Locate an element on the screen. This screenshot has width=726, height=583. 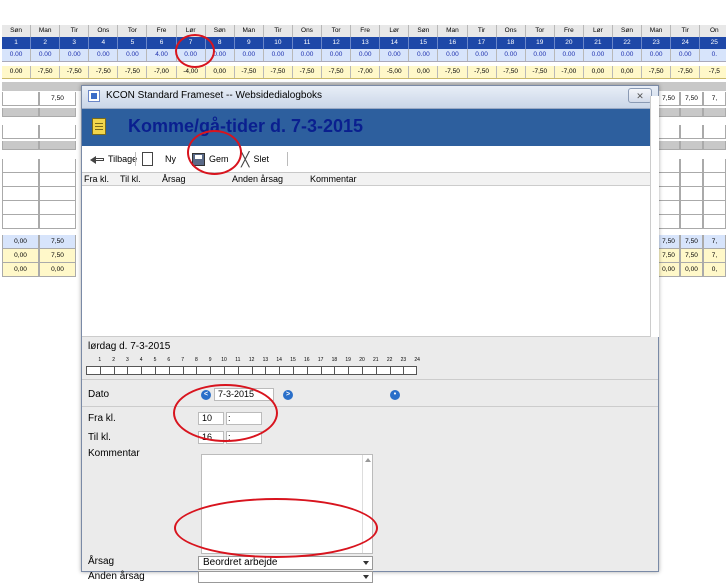
norm-cell: -4,00 is located at coordinates (191, 72).